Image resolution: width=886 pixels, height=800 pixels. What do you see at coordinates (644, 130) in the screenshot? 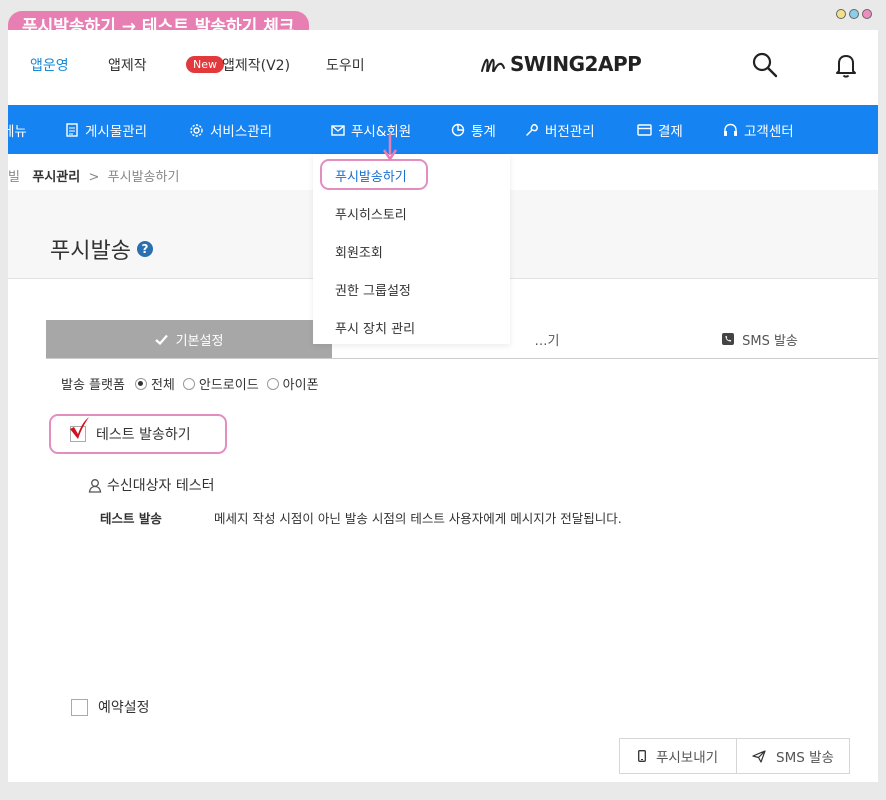
I see `credit-card-icon` at bounding box center [644, 130].